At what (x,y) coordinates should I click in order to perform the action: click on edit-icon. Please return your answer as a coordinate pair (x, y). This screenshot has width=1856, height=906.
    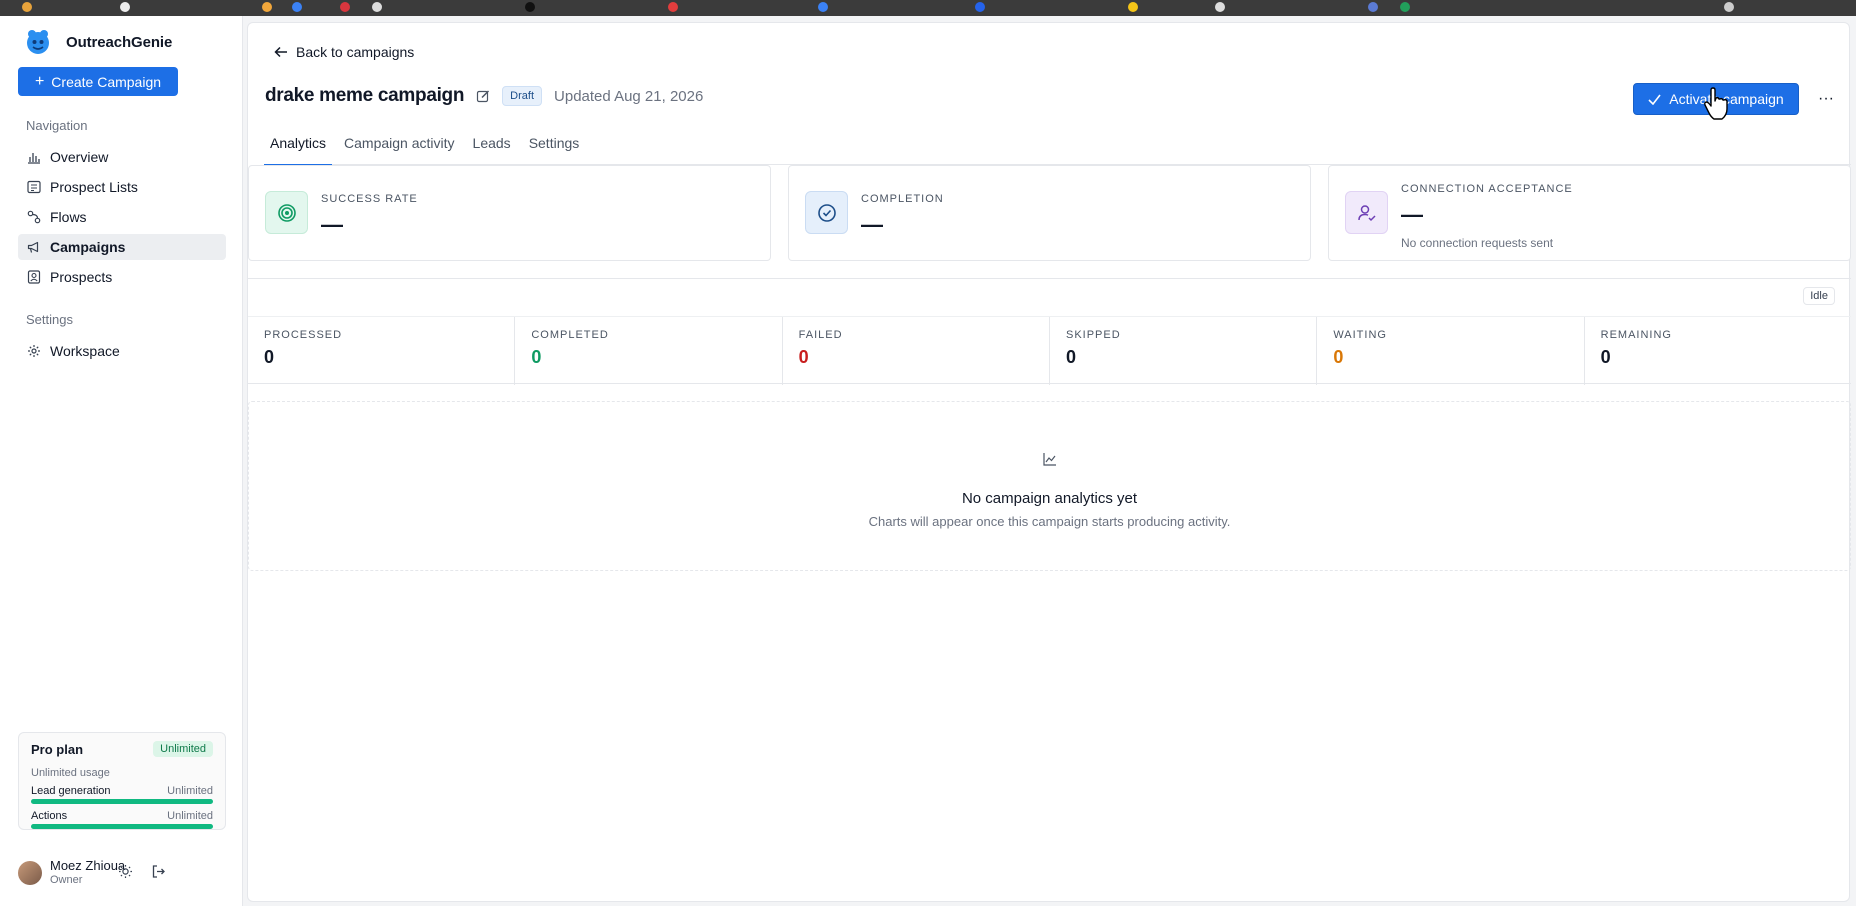
    Looking at the image, I should click on (483, 96).